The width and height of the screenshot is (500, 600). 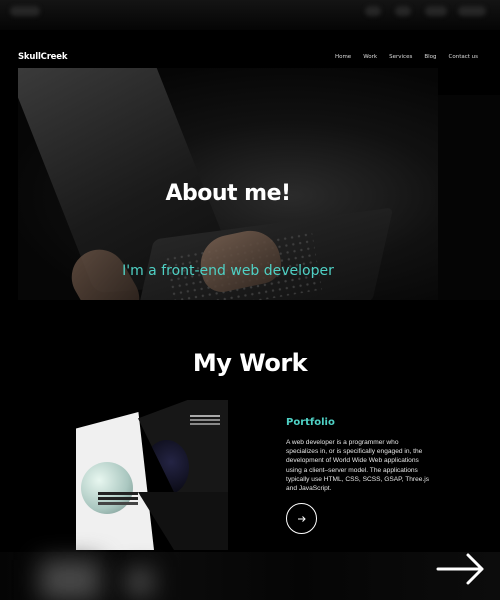 What do you see at coordinates (400, 57) in the screenshot?
I see `nav-link-services: Services` at bounding box center [400, 57].